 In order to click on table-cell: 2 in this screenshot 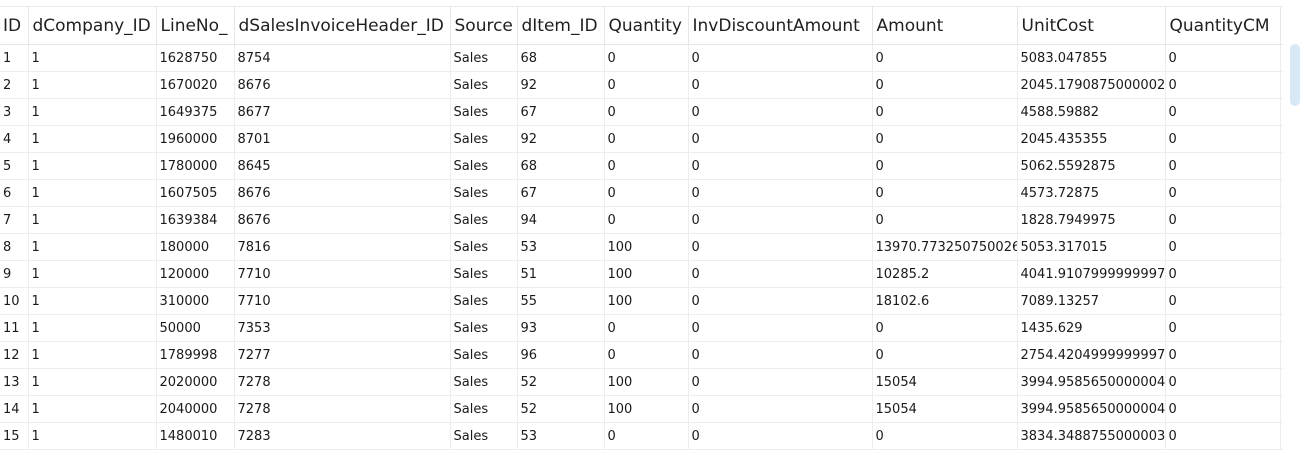, I will do `click(14, 85)`.